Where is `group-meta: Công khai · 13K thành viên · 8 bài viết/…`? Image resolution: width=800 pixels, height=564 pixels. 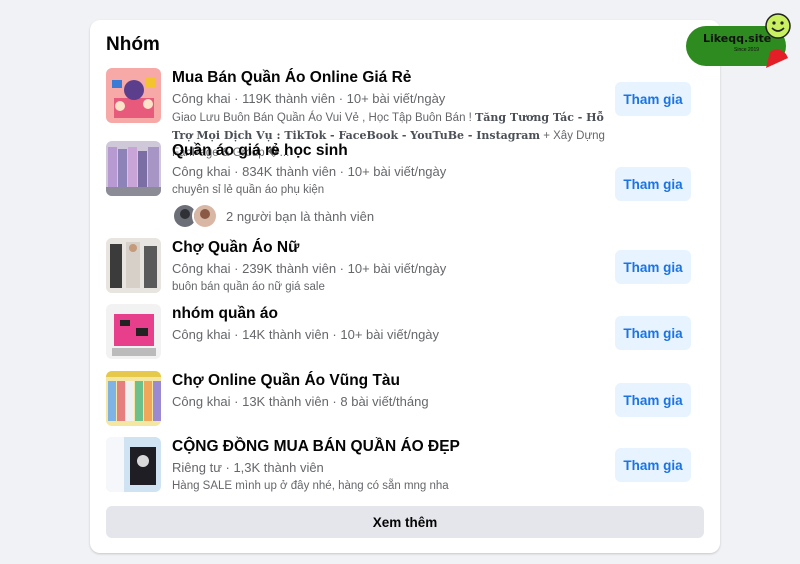 group-meta: Công khai · 13K thành viên · 8 bài viết/… is located at coordinates (300, 401).